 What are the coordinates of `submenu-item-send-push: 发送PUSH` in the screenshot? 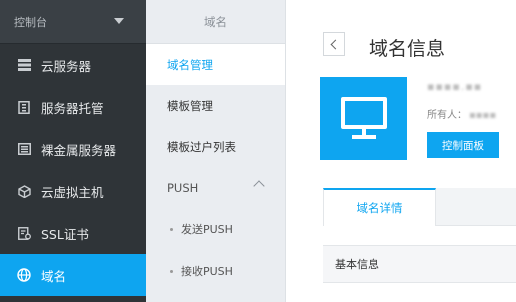 It's located at (215, 229).